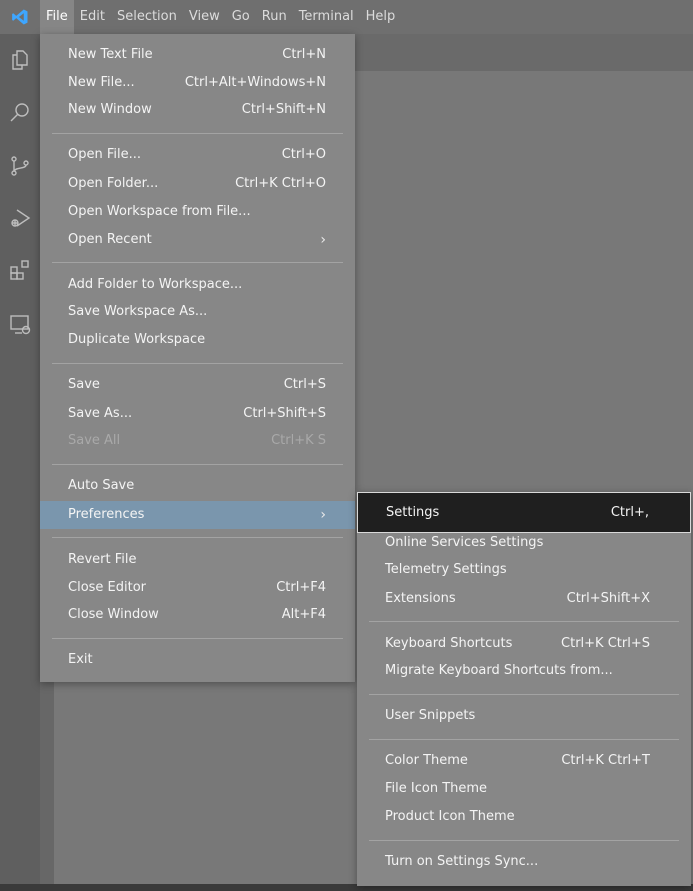 The width and height of the screenshot is (693, 891). Describe the element at coordinates (92, 17) in the screenshot. I see `menu-edit: Edit` at that location.